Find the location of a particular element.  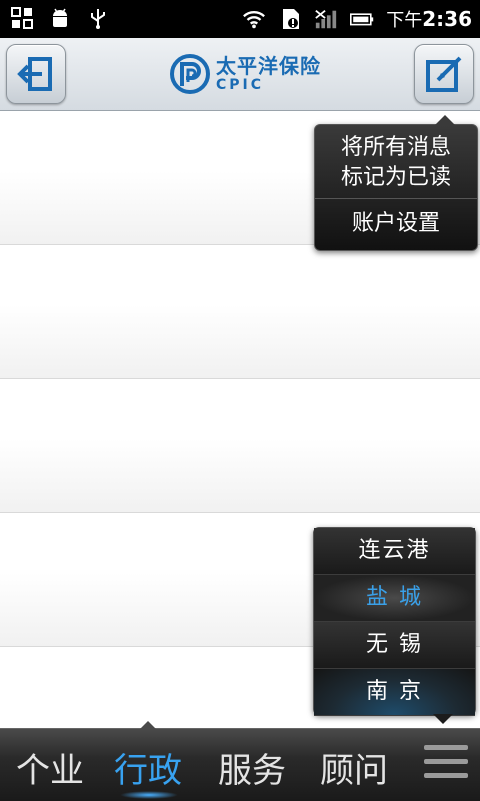

status-bar: 下午2:36 is located at coordinates (240, 19).